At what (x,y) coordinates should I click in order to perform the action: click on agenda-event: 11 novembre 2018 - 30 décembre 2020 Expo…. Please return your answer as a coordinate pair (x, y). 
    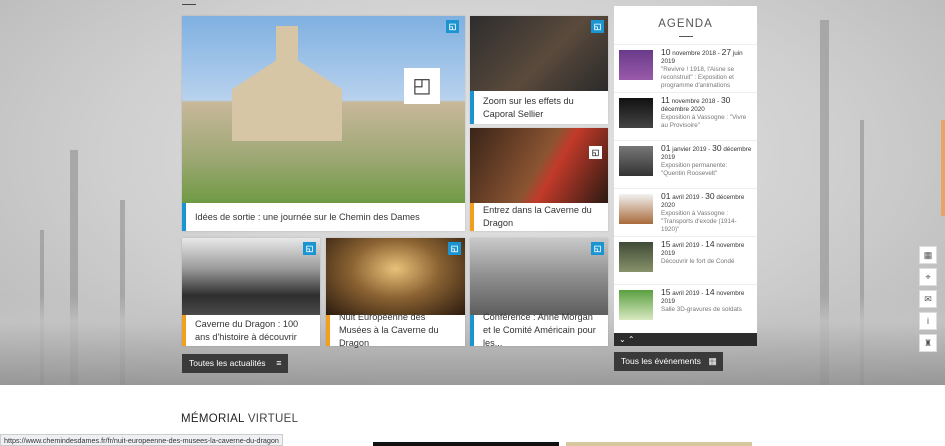
    Looking at the image, I should click on (685, 116).